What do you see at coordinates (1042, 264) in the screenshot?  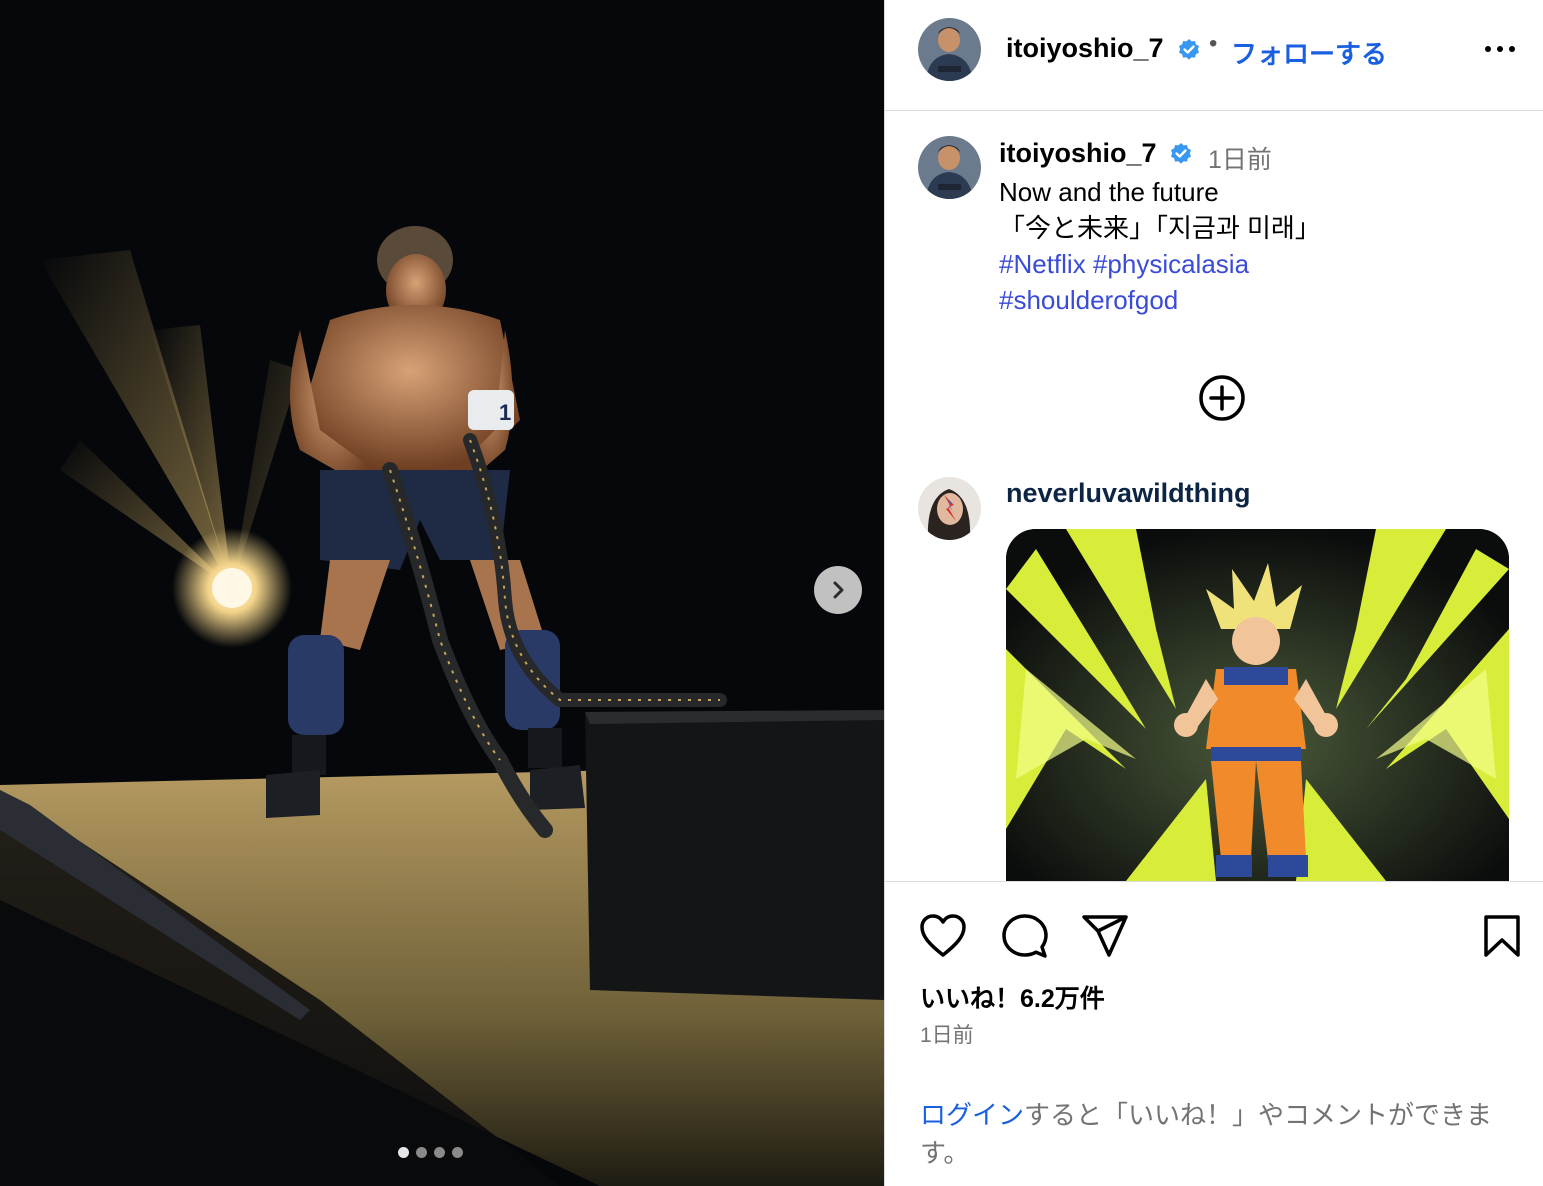 I see `hashtag-link: #Netflix` at bounding box center [1042, 264].